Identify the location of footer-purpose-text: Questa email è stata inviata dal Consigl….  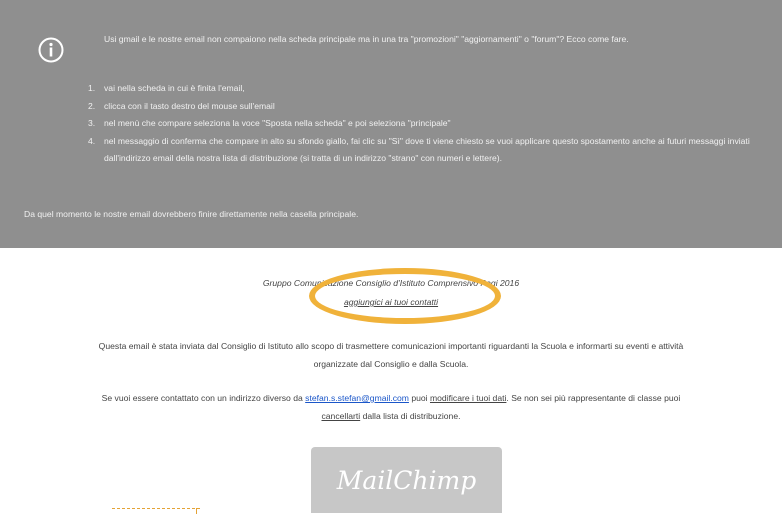
(391, 355).